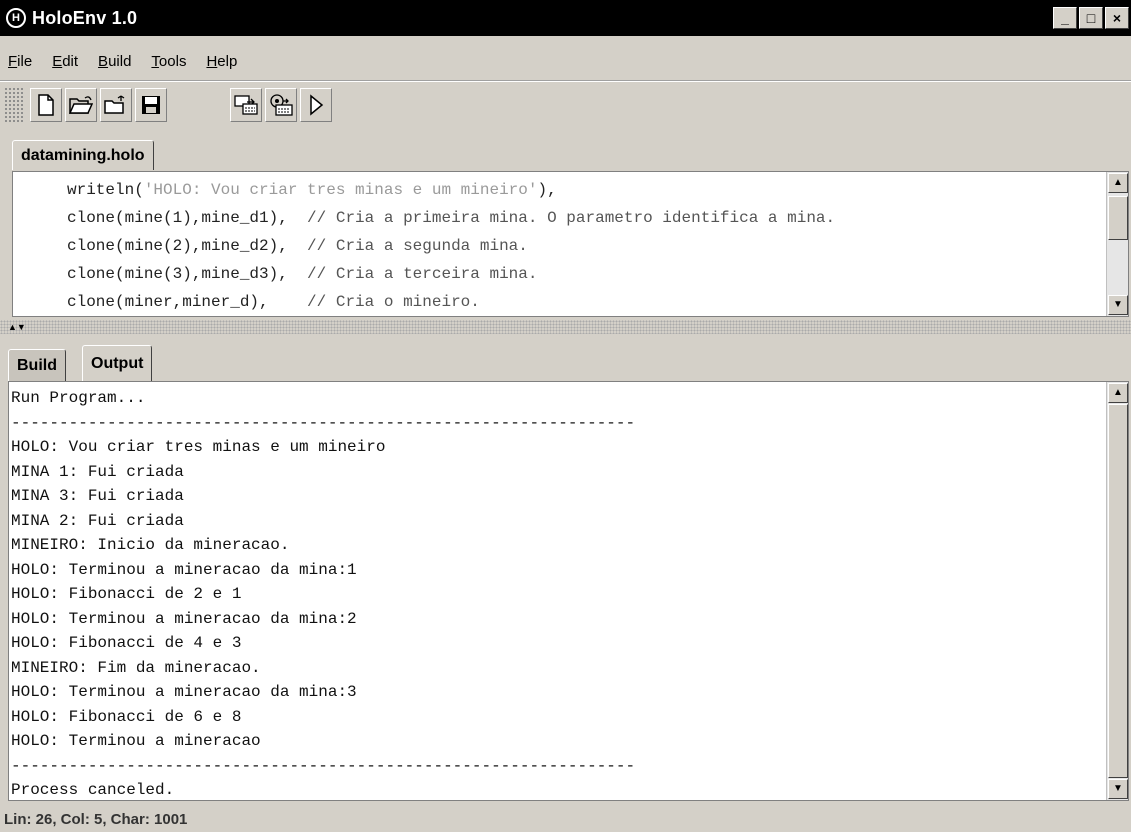 The height and width of the screenshot is (832, 1131). I want to click on compile-button, so click(246, 105).